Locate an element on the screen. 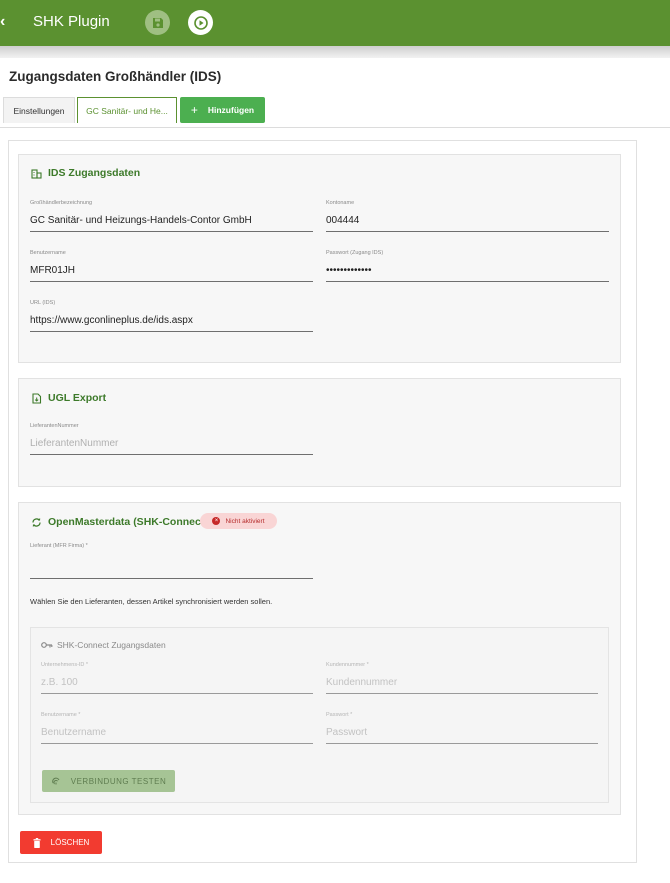 The image size is (670, 883). shk-connect-title: SHK-Connect Zugangsdaten is located at coordinates (103, 645).